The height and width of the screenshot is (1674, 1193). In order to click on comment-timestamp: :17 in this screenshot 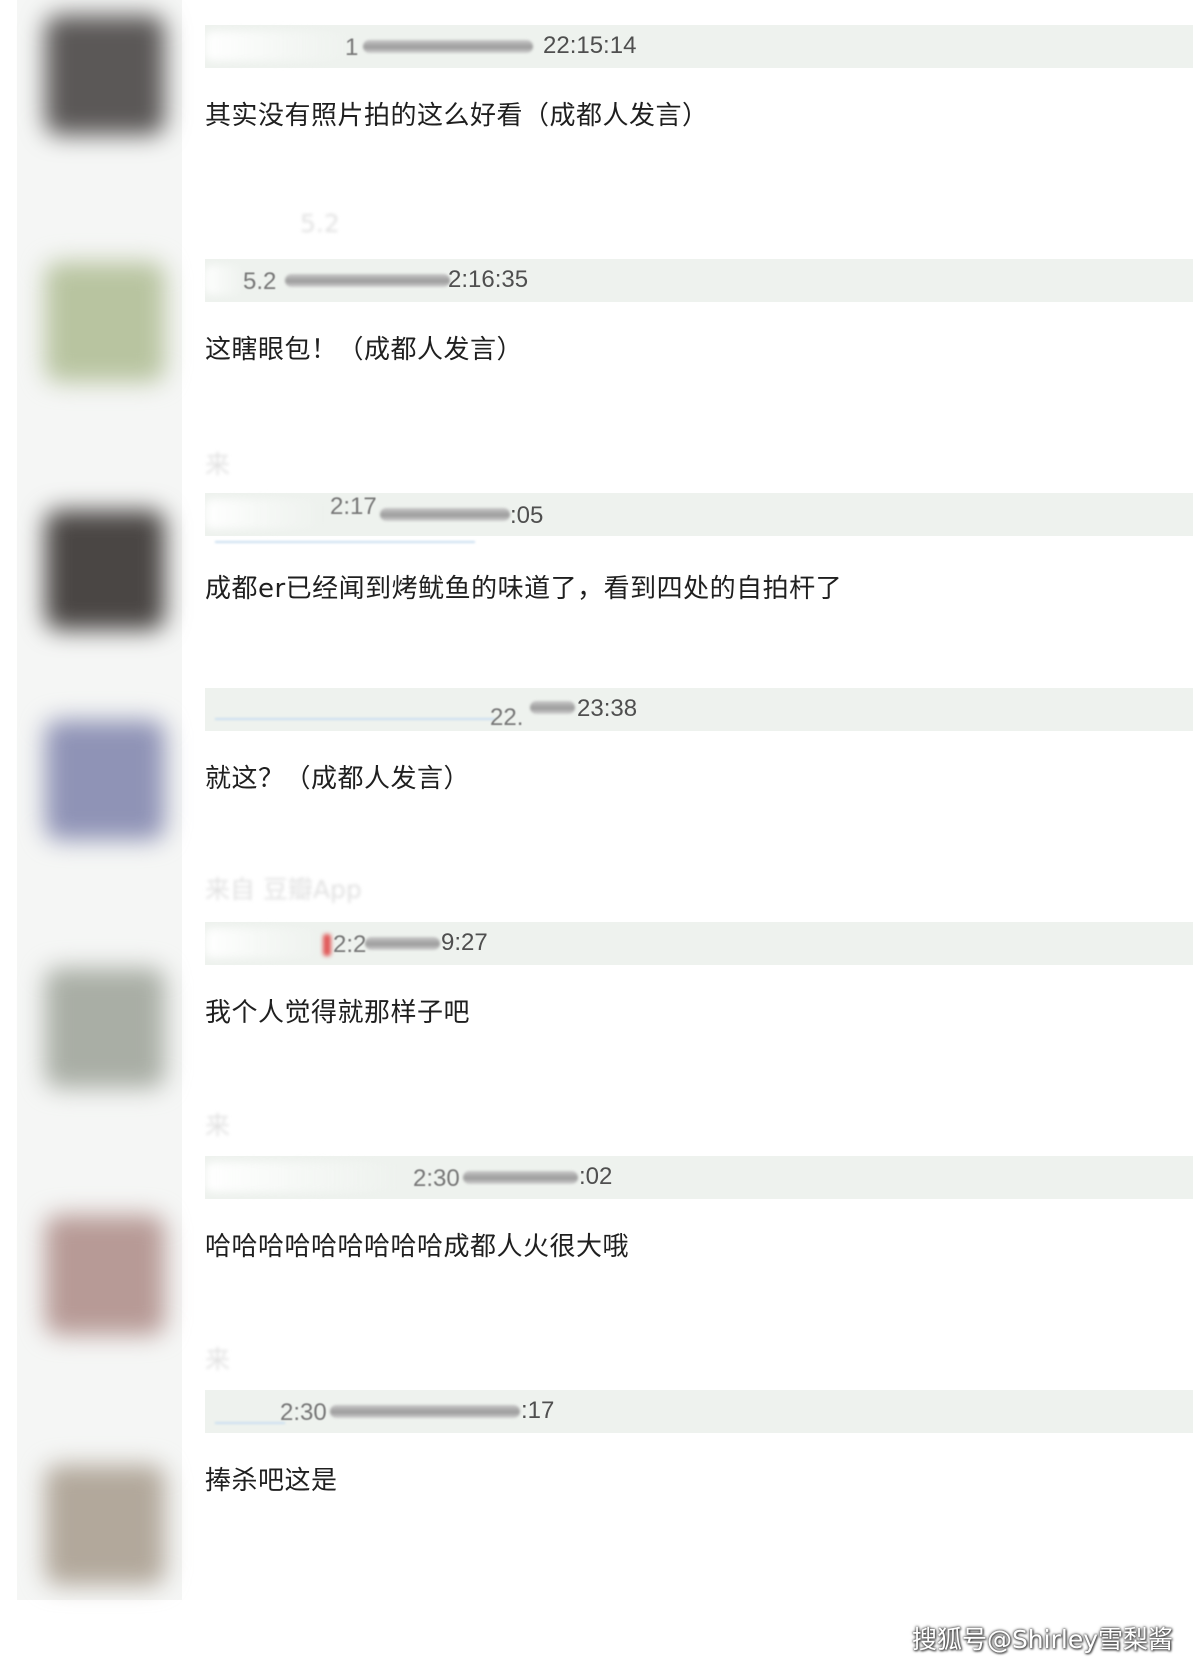, I will do `click(538, 1410)`.